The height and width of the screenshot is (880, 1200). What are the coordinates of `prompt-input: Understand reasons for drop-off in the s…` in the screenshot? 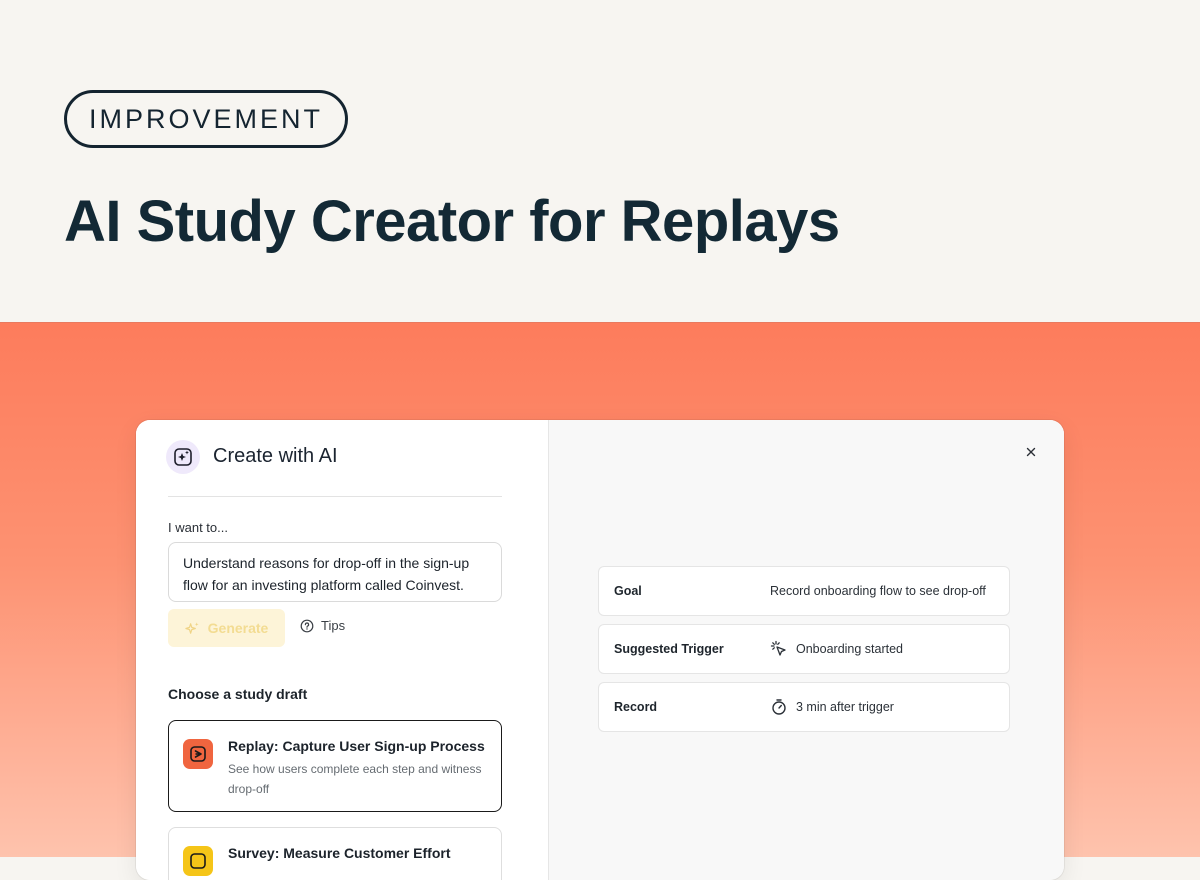 It's located at (335, 572).